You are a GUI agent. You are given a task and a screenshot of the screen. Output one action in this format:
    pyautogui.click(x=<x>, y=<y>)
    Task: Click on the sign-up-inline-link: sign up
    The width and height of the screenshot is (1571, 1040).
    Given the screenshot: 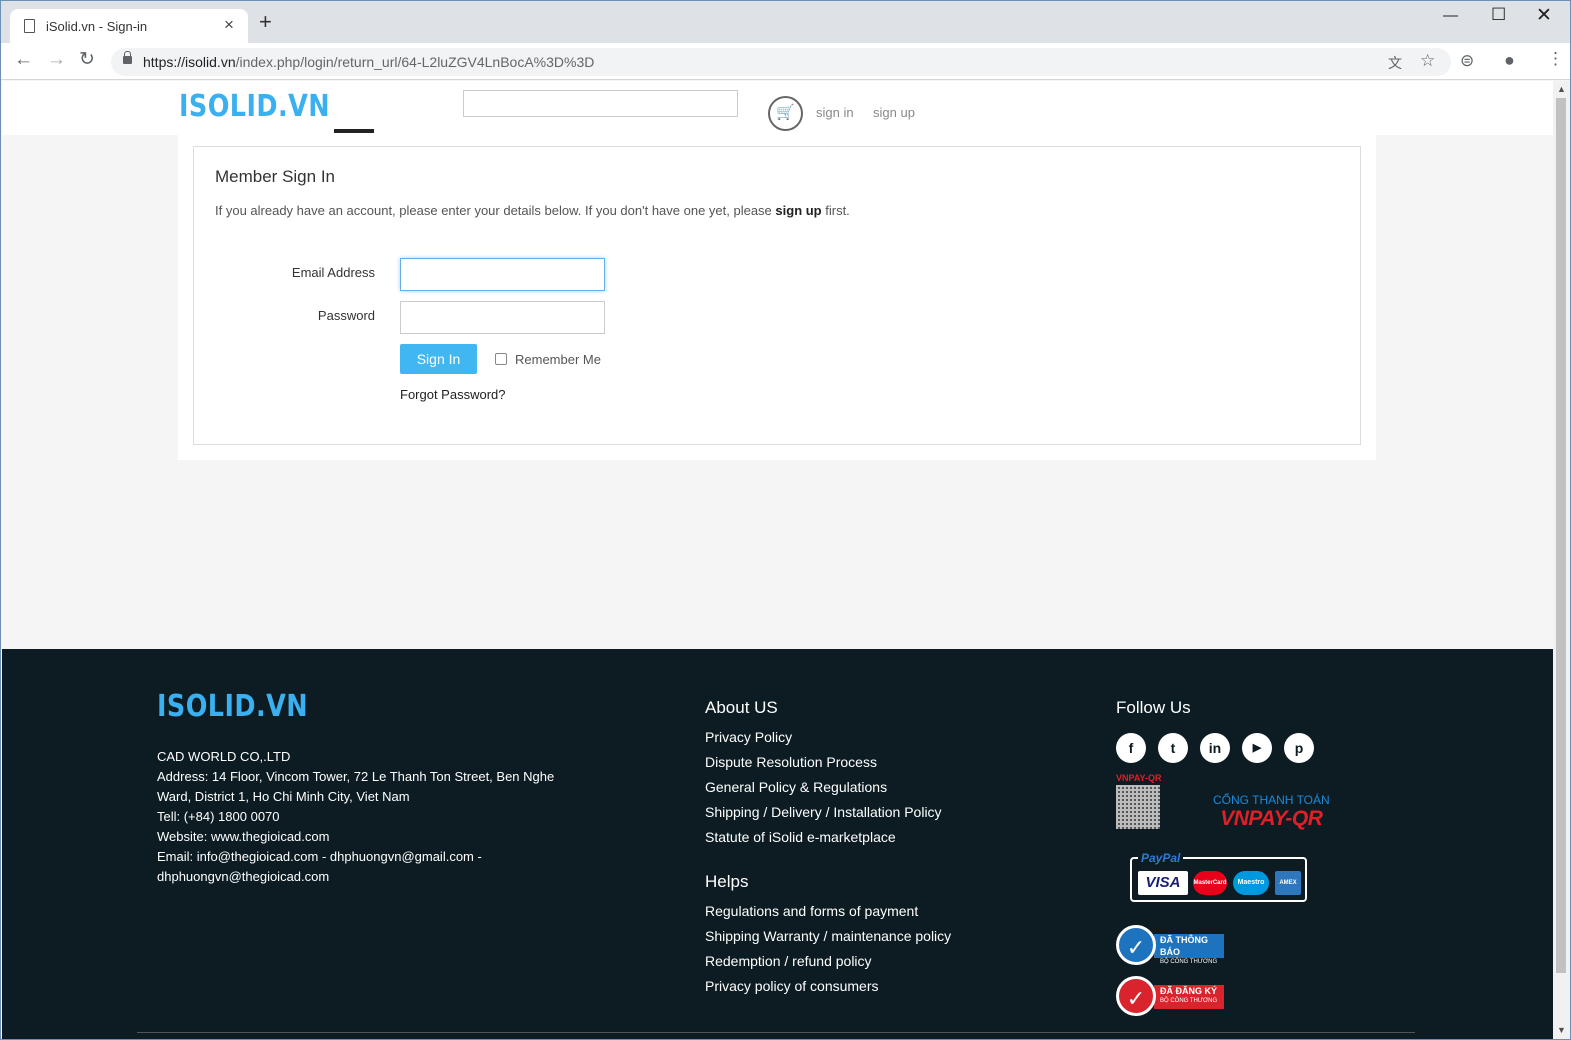 What is the action you would take?
    pyautogui.click(x=798, y=210)
    